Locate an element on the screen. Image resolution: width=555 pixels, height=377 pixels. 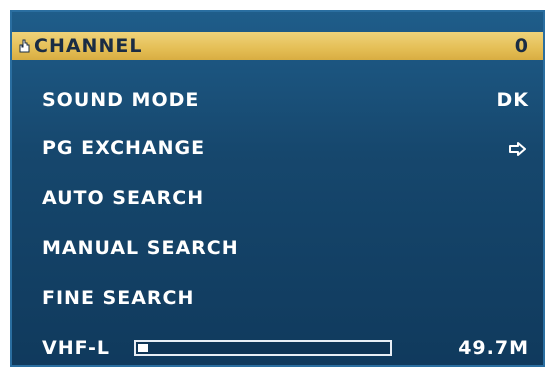
hand-pointer-icon is located at coordinates (24, 46).